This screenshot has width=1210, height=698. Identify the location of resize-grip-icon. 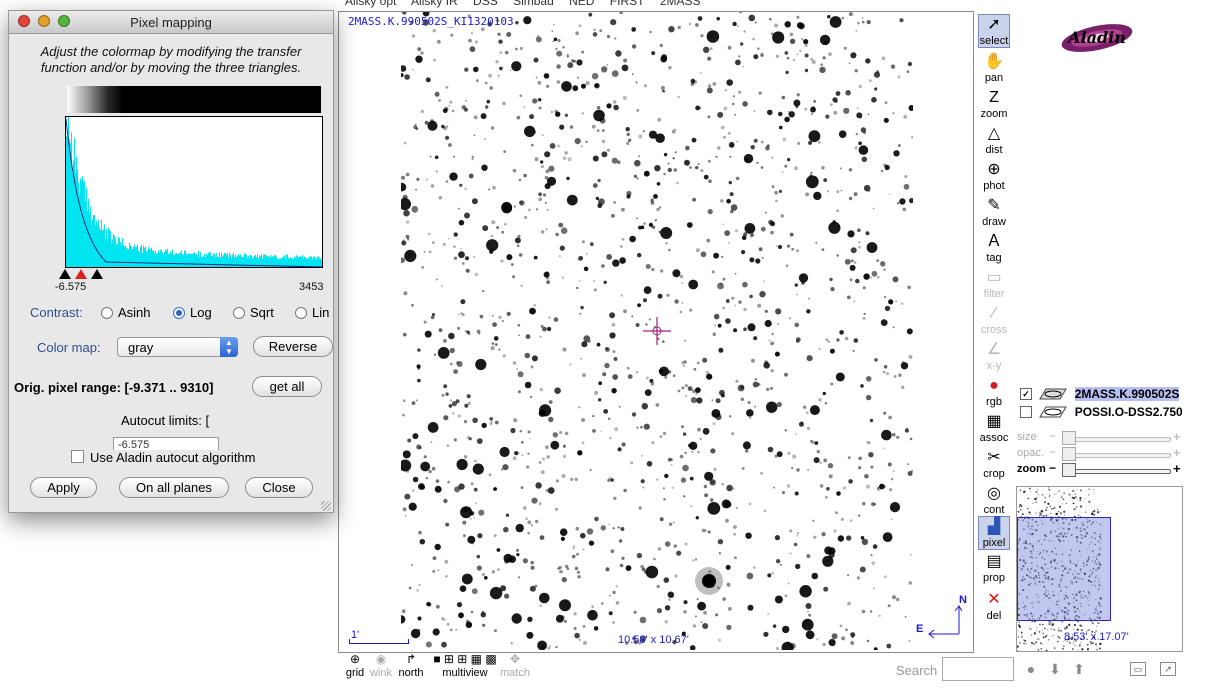
(326, 506).